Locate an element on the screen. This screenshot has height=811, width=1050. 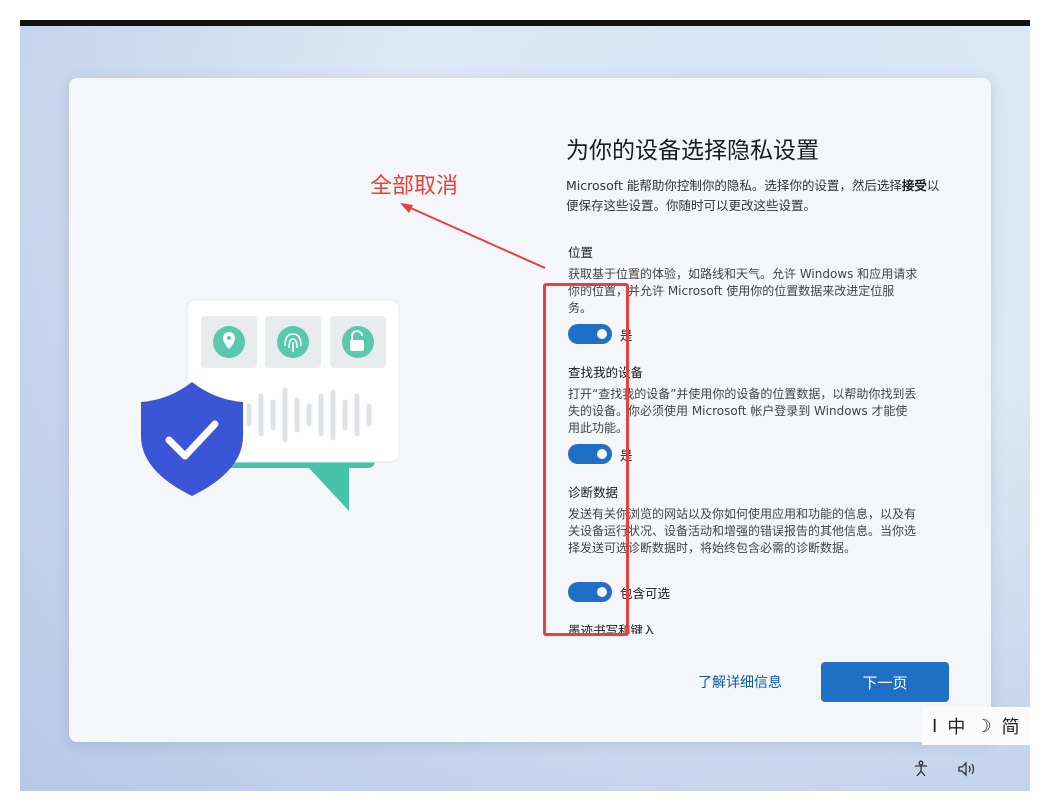
annotation-label: 全部取消 is located at coordinates (414, 186).